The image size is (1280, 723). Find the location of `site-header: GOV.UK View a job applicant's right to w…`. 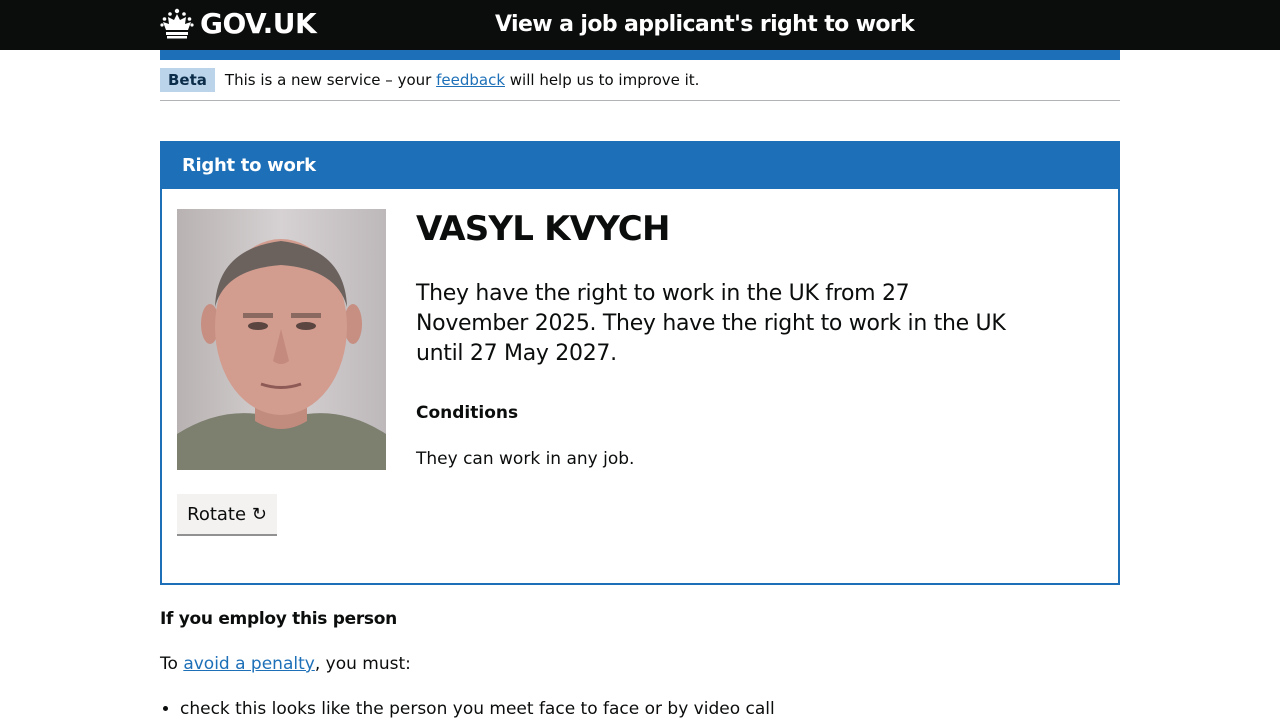

site-header: GOV.UK View a job applicant's right to w… is located at coordinates (640, 25).